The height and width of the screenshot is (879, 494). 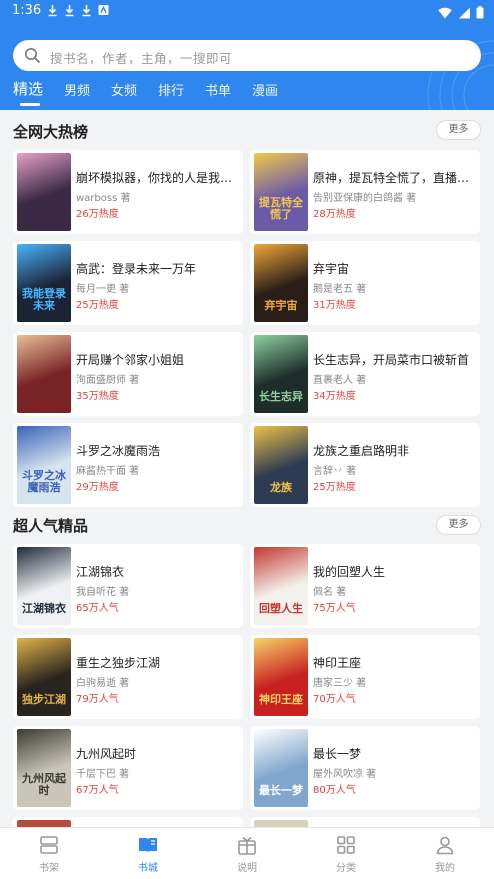 What do you see at coordinates (49, 845) in the screenshot?
I see `bookshelf-icon` at bounding box center [49, 845].